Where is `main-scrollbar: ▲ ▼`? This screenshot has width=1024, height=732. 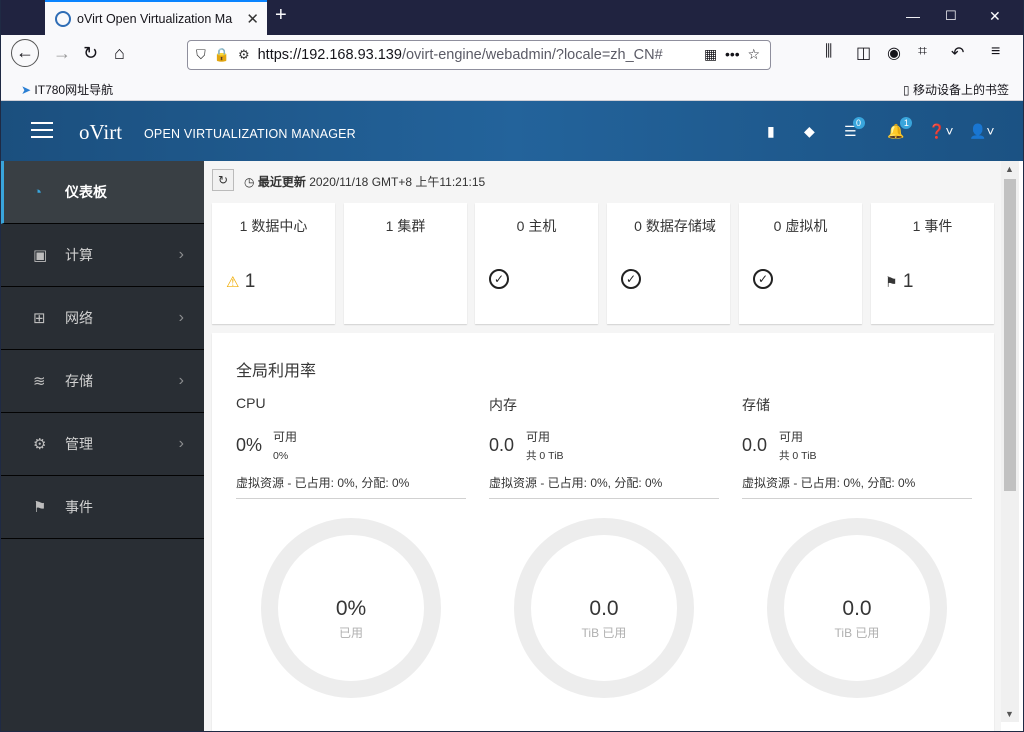
main-scrollbar: ▲ ▼ is located at coordinates (1010, 441).